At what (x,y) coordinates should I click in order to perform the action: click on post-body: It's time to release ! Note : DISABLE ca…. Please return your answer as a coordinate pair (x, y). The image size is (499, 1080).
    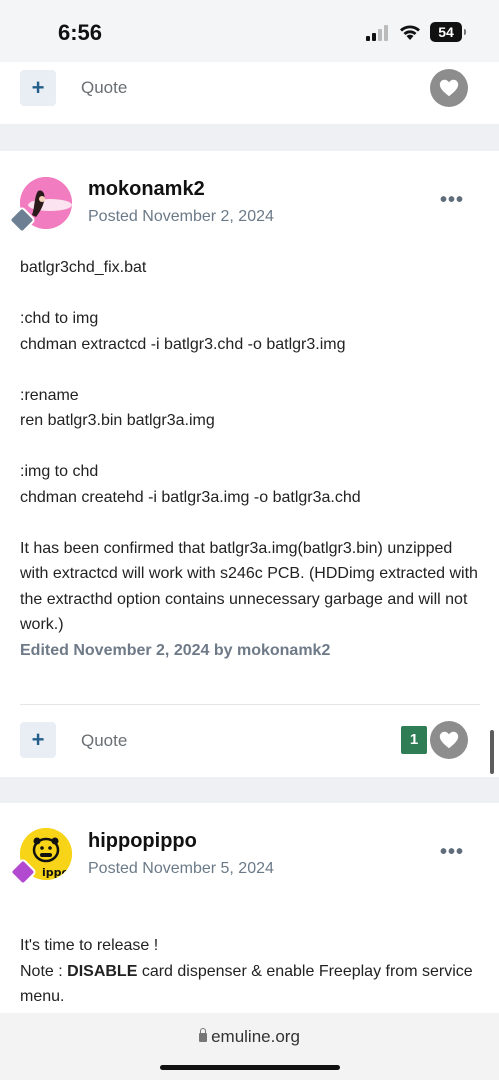
    Looking at the image, I should click on (250, 971).